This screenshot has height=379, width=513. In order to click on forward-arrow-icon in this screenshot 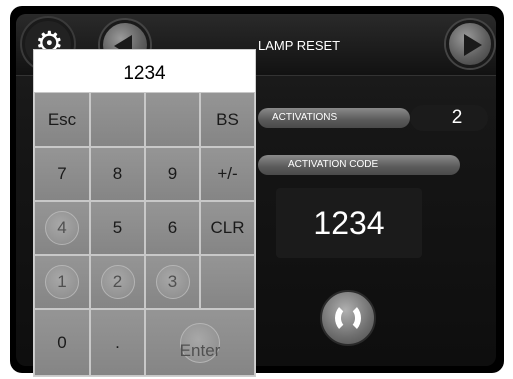, I will do `click(473, 45)`.